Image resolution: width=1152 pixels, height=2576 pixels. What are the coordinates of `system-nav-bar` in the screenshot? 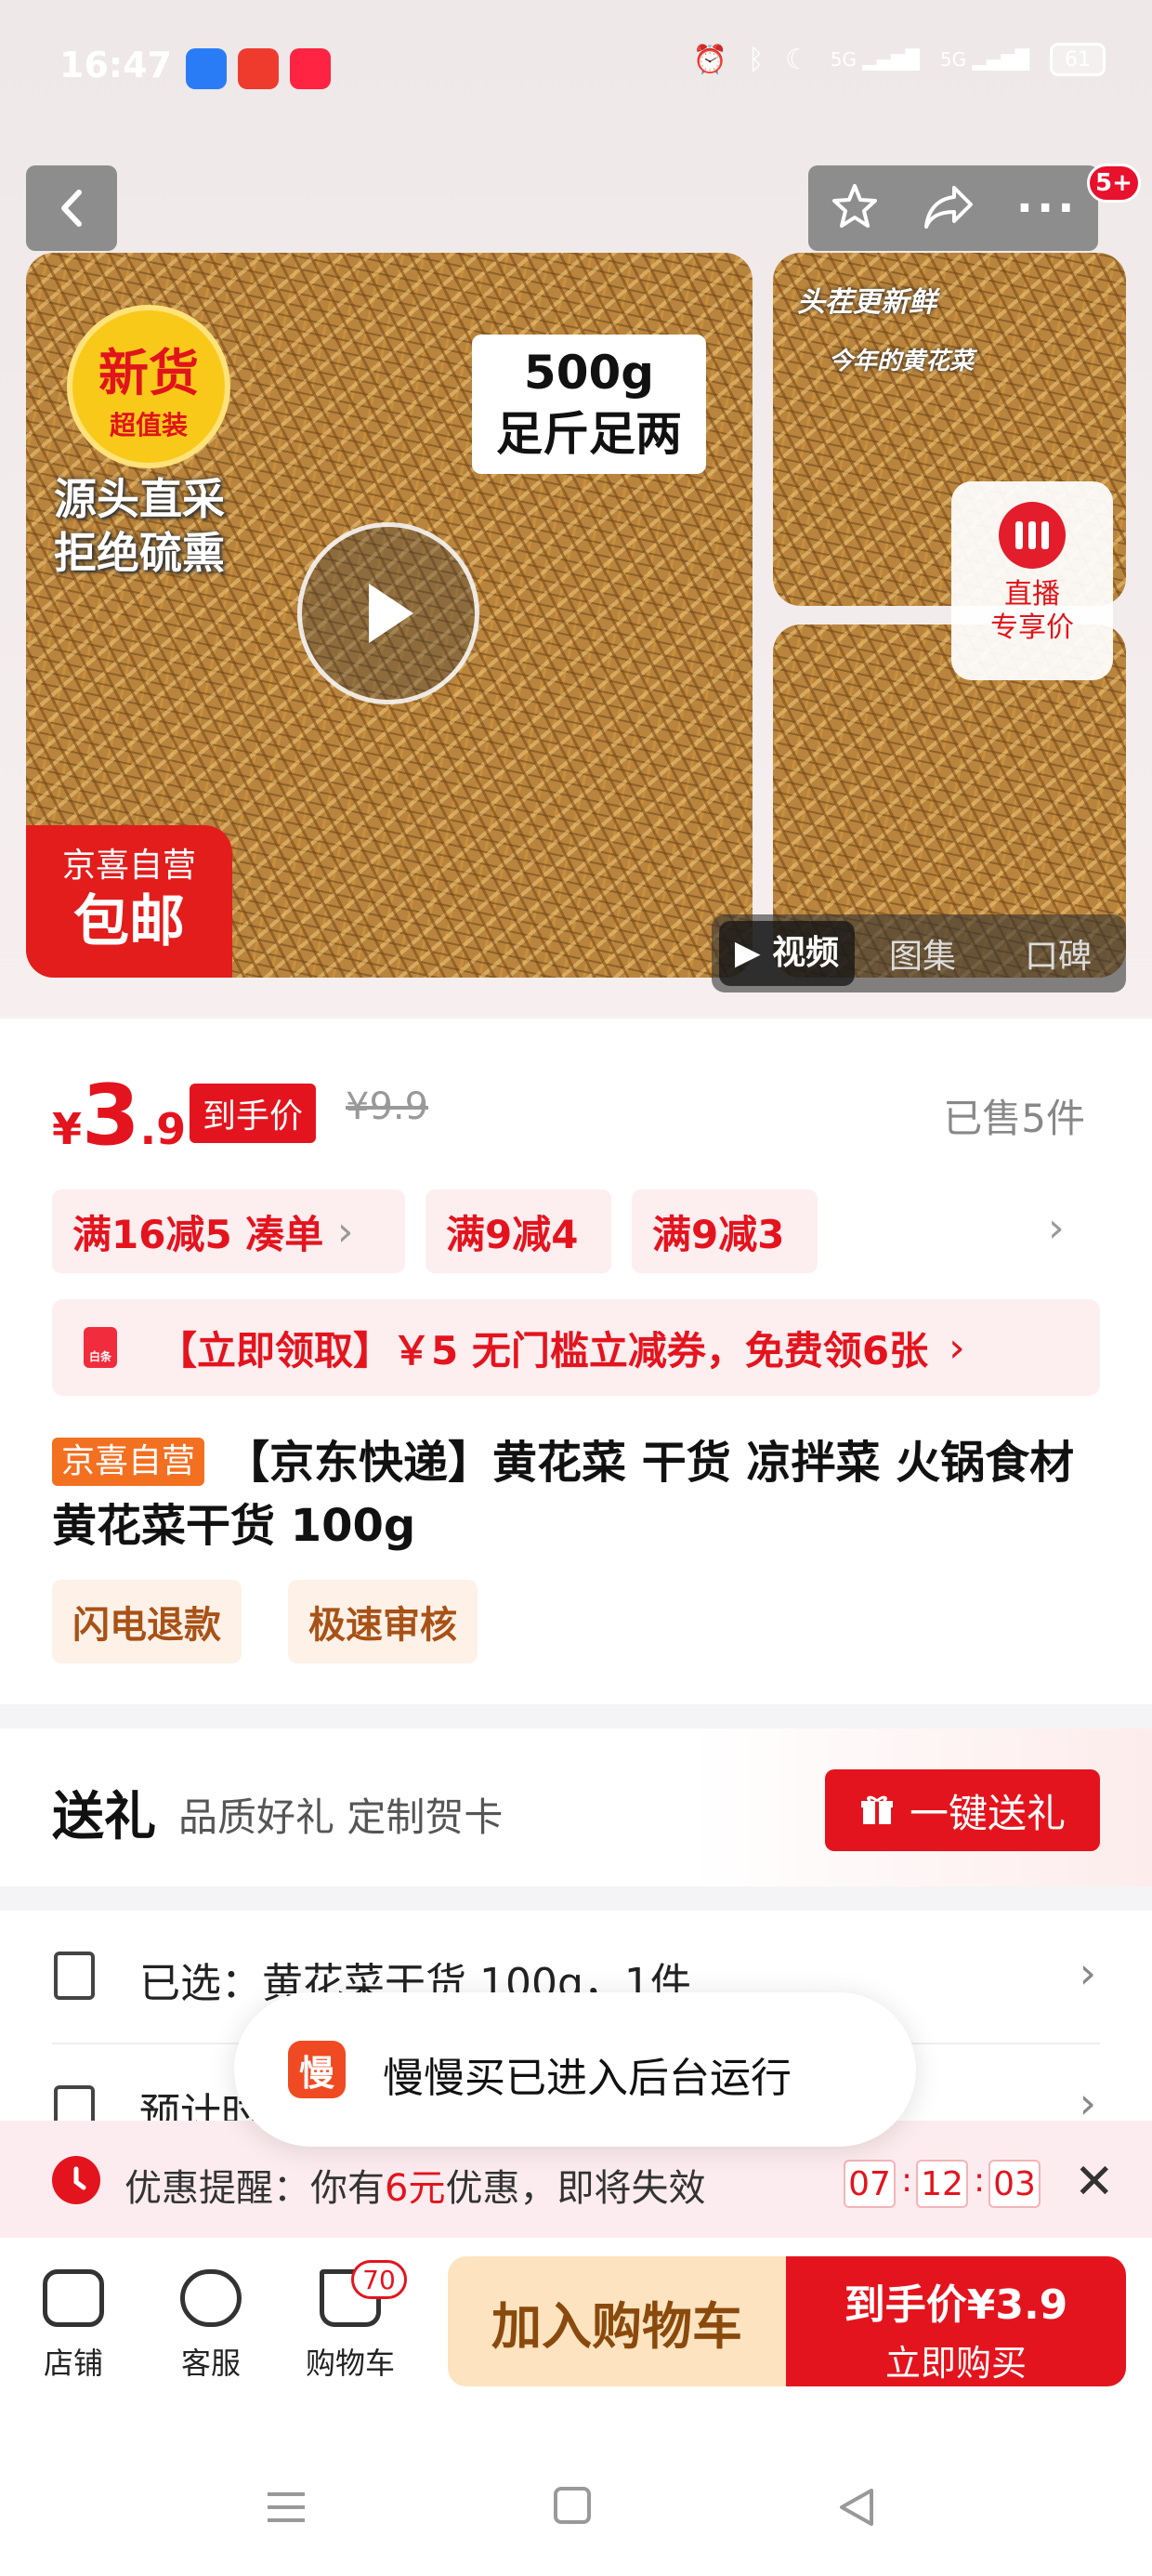 It's located at (576, 2513).